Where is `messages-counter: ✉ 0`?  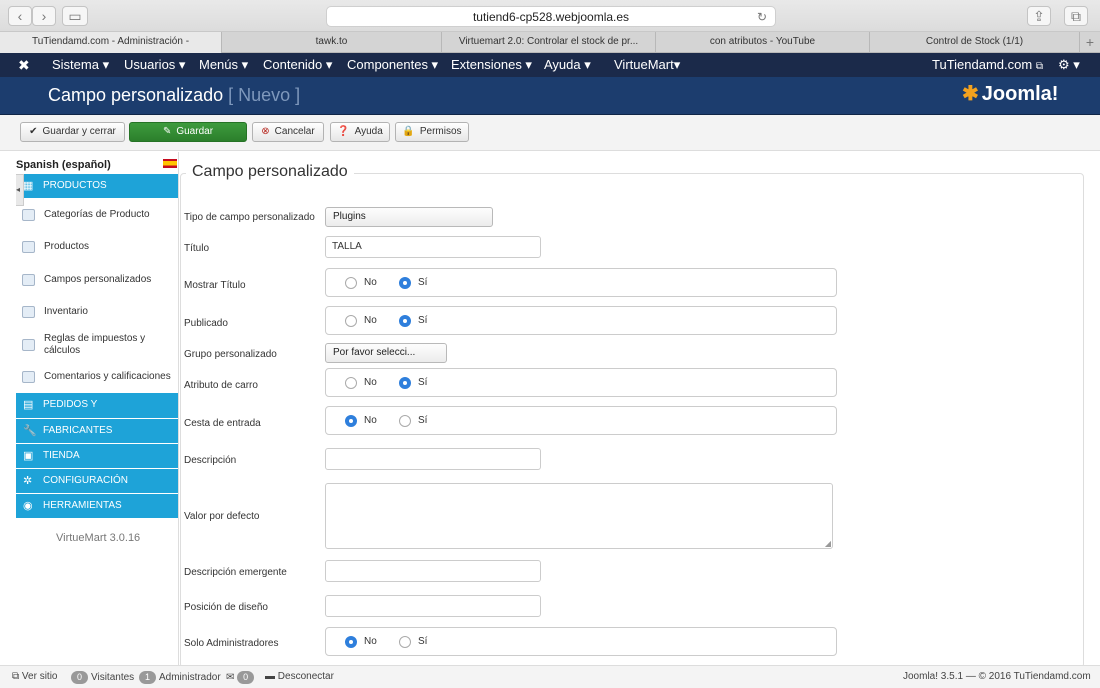
messages-counter: ✉ 0 is located at coordinates (241, 677).